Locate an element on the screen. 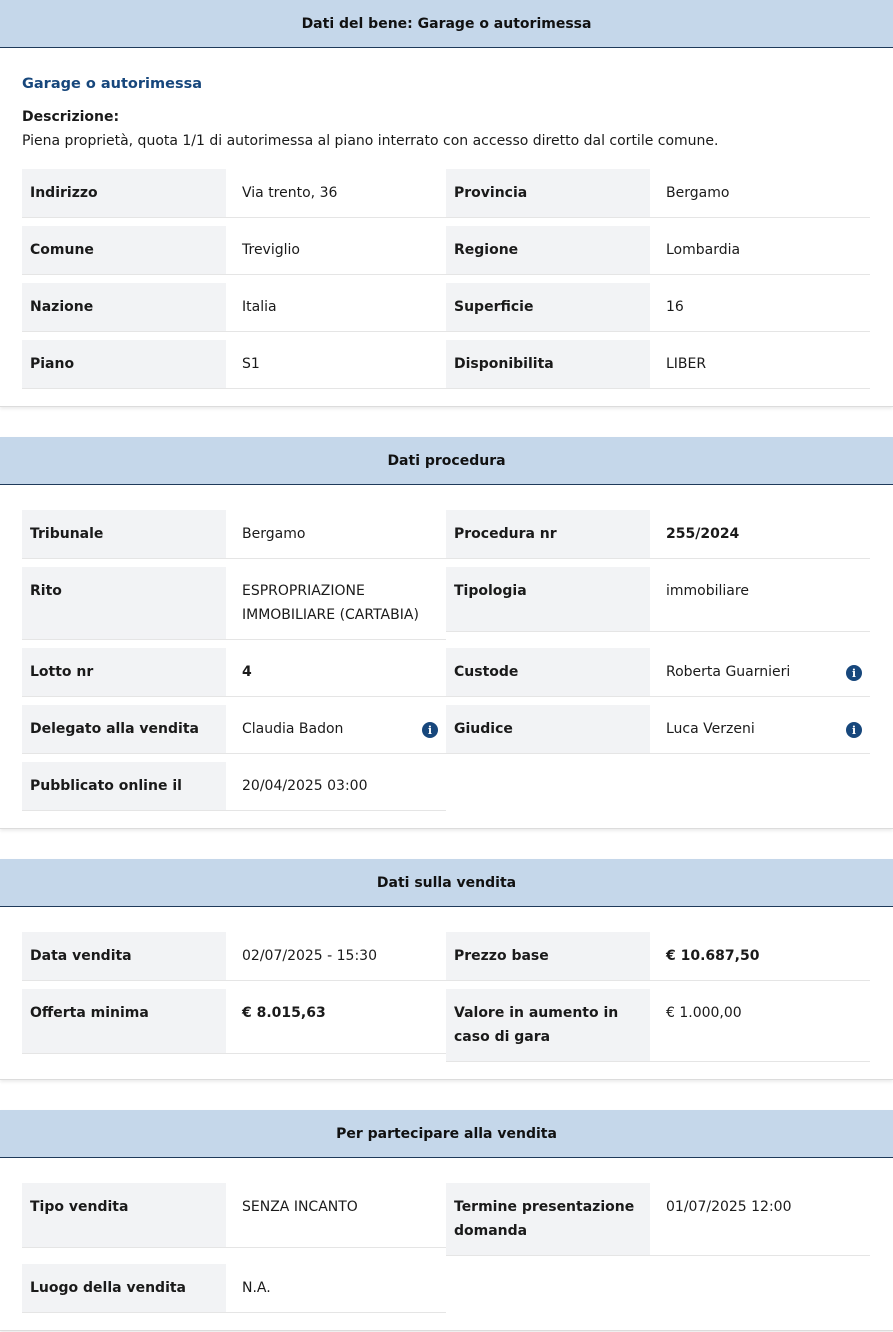 The image size is (893, 1332). field-value: 4 is located at coordinates (247, 672).